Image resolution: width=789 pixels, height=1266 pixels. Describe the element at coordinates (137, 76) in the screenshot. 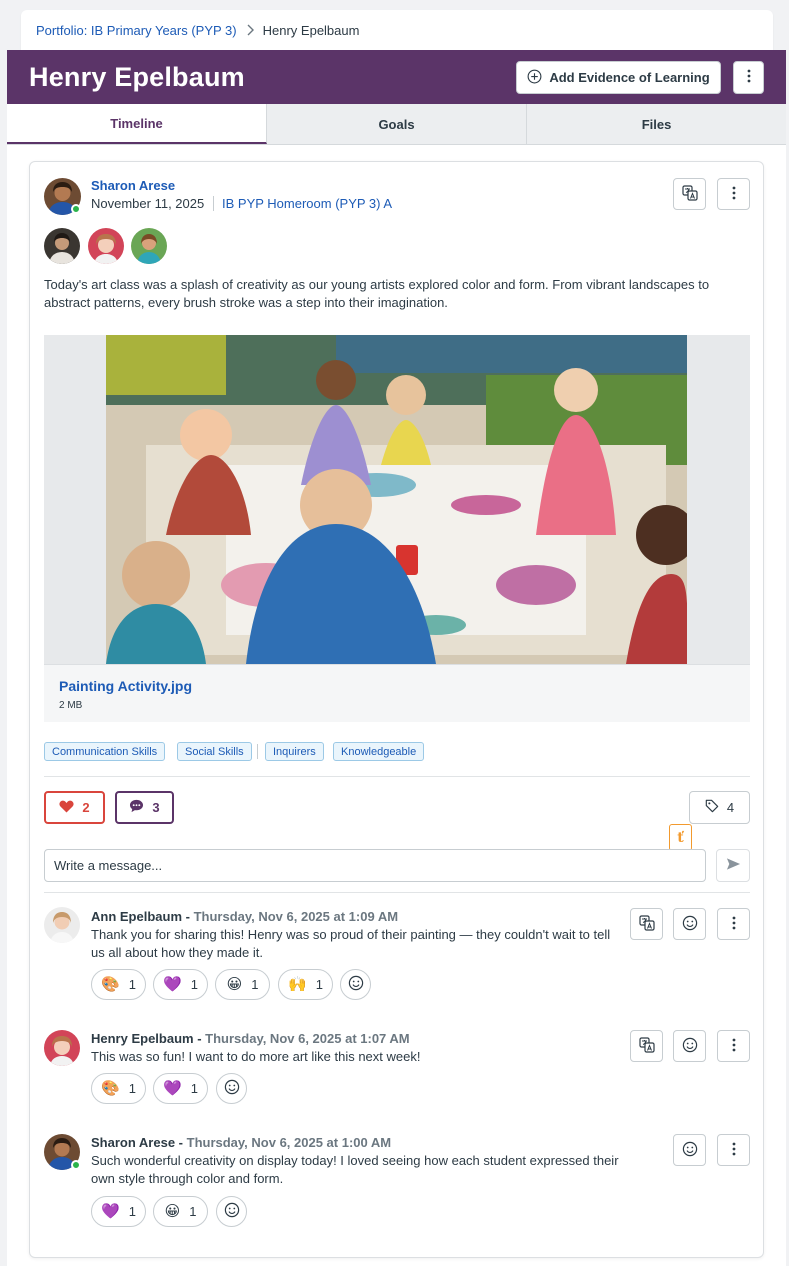

I see `page-title: Henry Epelbaum` at that location.